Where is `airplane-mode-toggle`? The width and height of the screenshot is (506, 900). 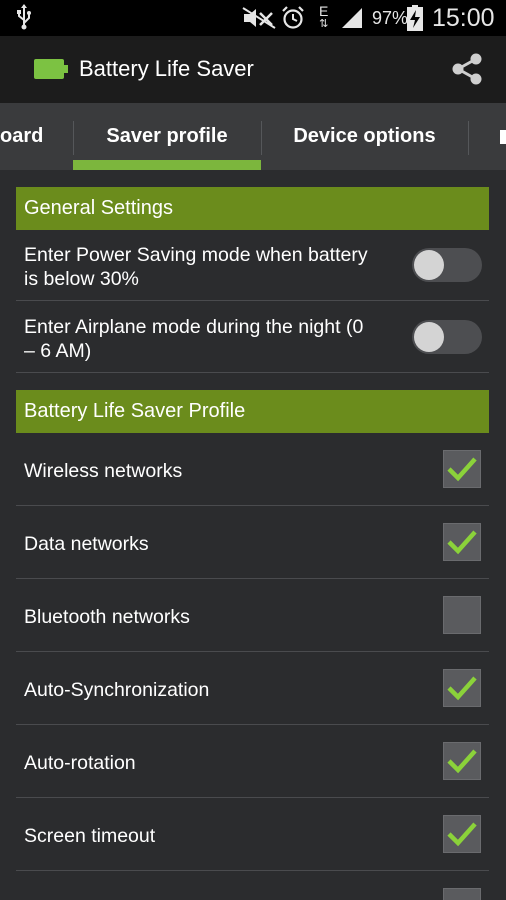 airplane-mode-toggle is located at coordinates (447, 337).